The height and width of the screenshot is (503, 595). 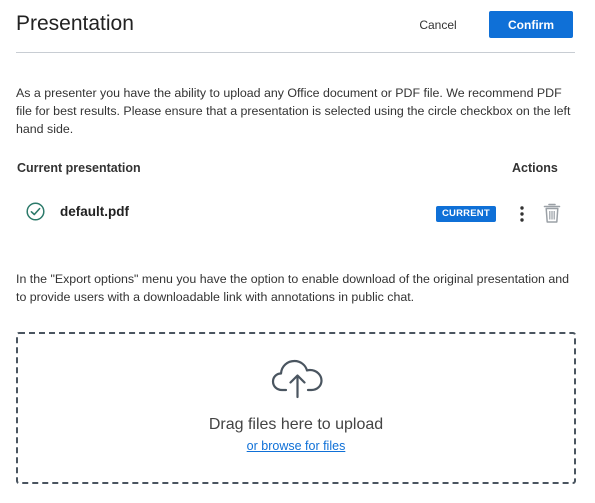 I want to click on trash-icon, so click(x=552, y=213).